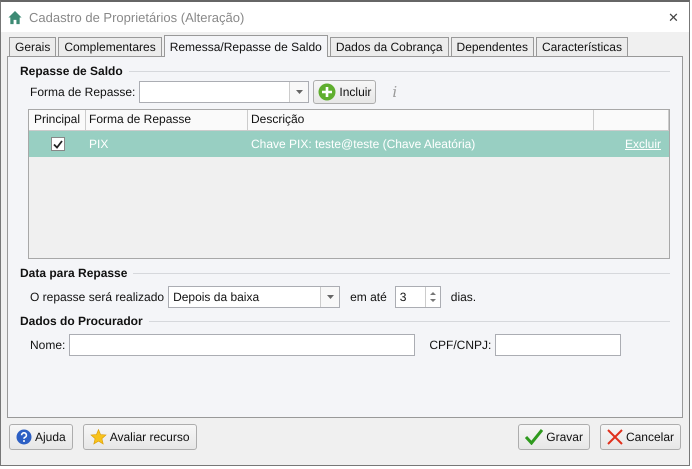 Image resolution: width=692 pixels, height=469 pixels. I want to click on checkmark-icon, so click(534, 437).